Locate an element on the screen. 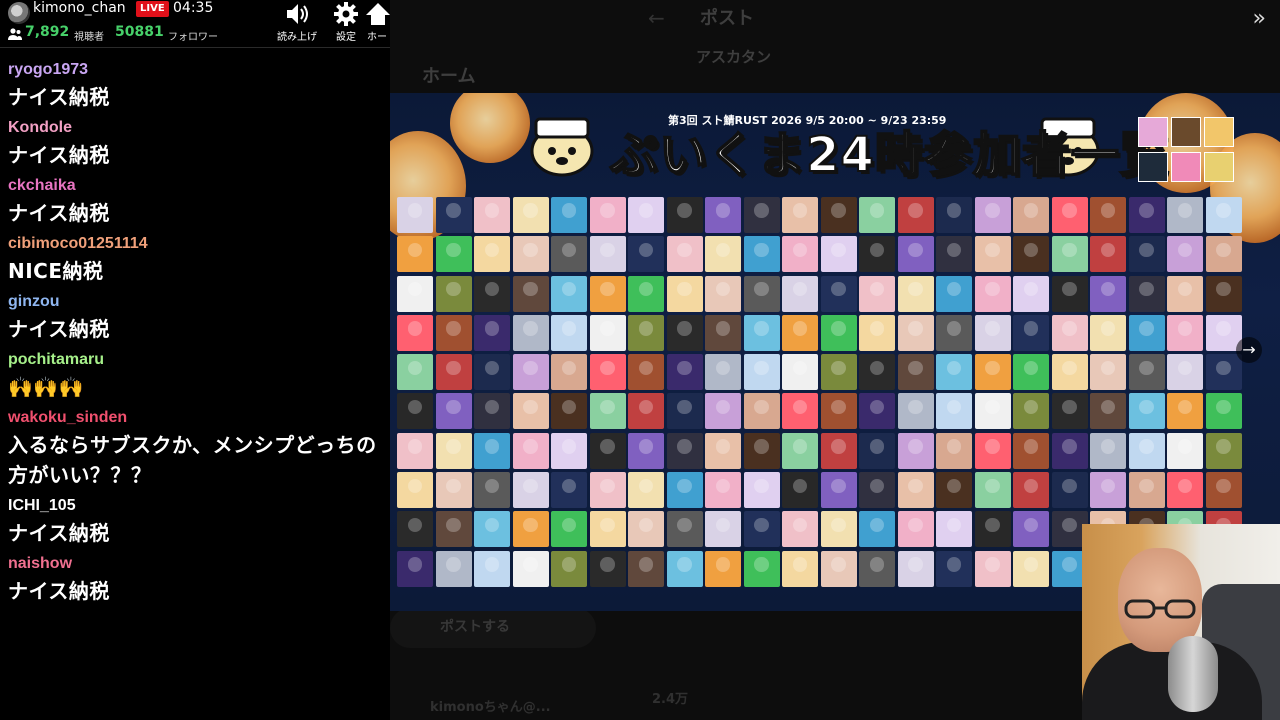 This screenshot has width=1280, height=720. settings-button: 設定 is located at coordinates (346, 23).